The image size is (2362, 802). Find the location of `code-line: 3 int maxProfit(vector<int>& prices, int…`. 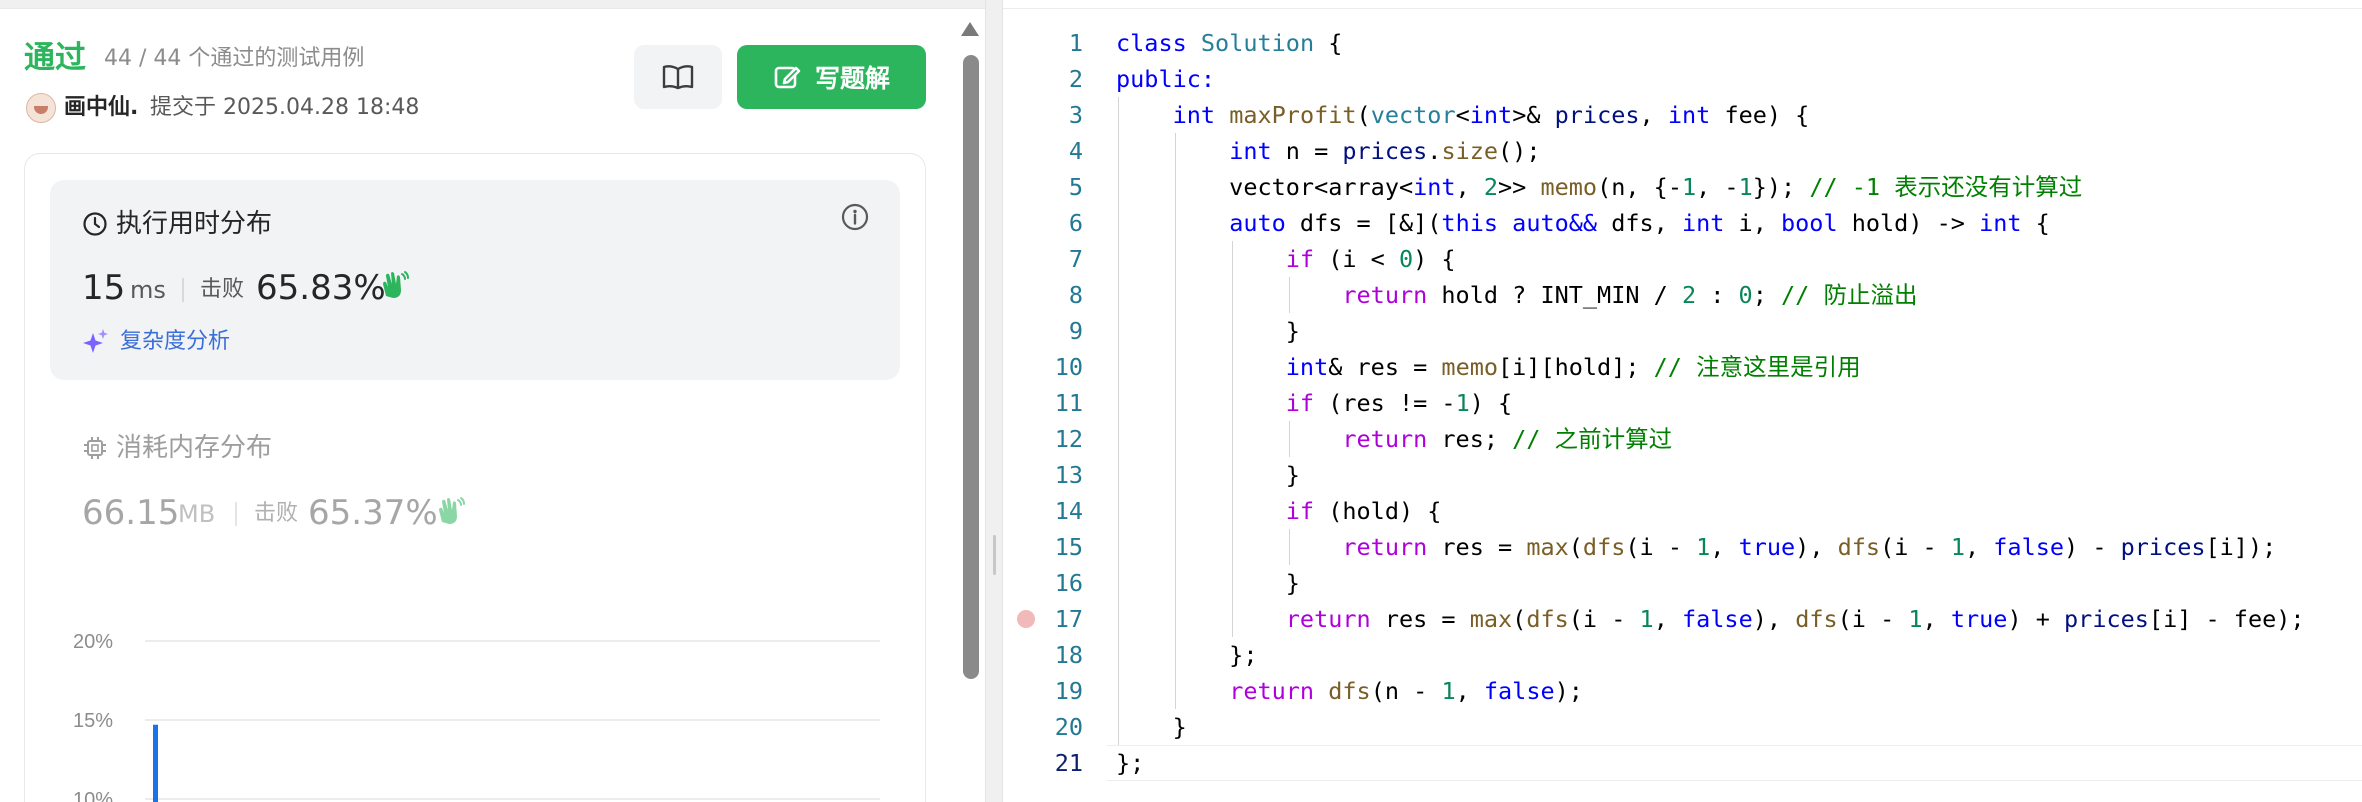

code-line: 3 int maxProfit(vector<int>& prices, int… is located at coordinates (1682, 115).